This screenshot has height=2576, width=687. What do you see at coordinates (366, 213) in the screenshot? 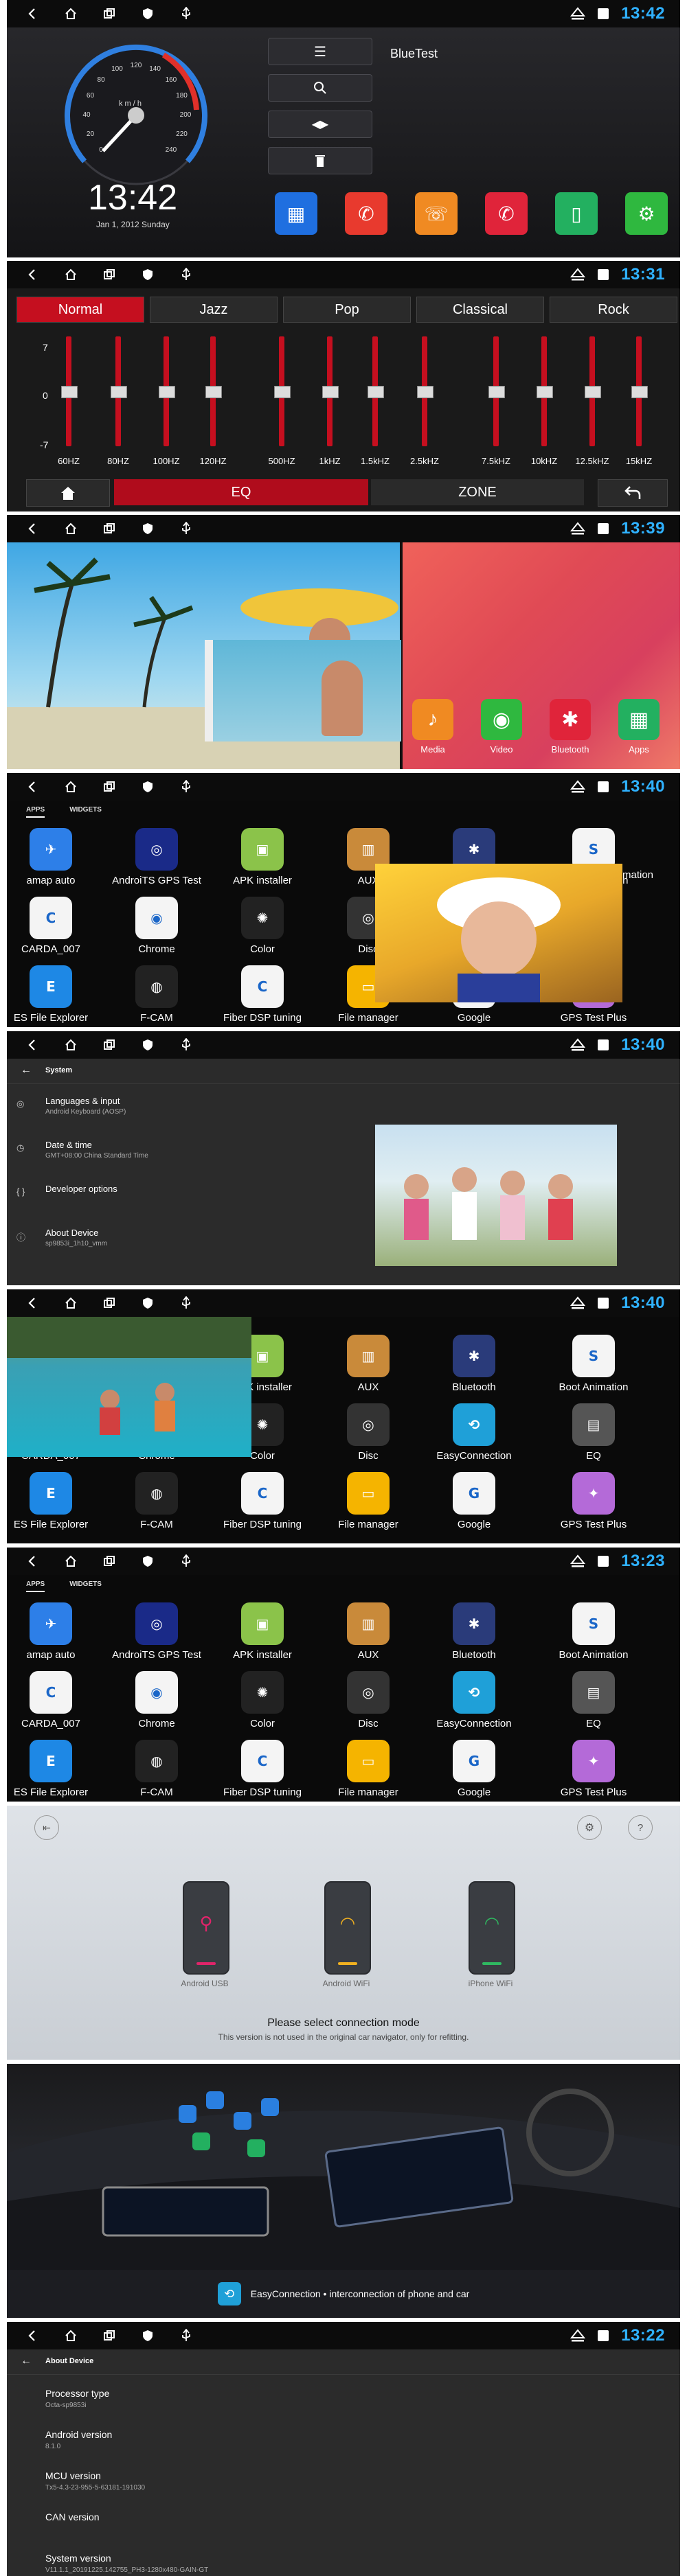
I see `phone-button: ✆` at bounding box center [366, 213].